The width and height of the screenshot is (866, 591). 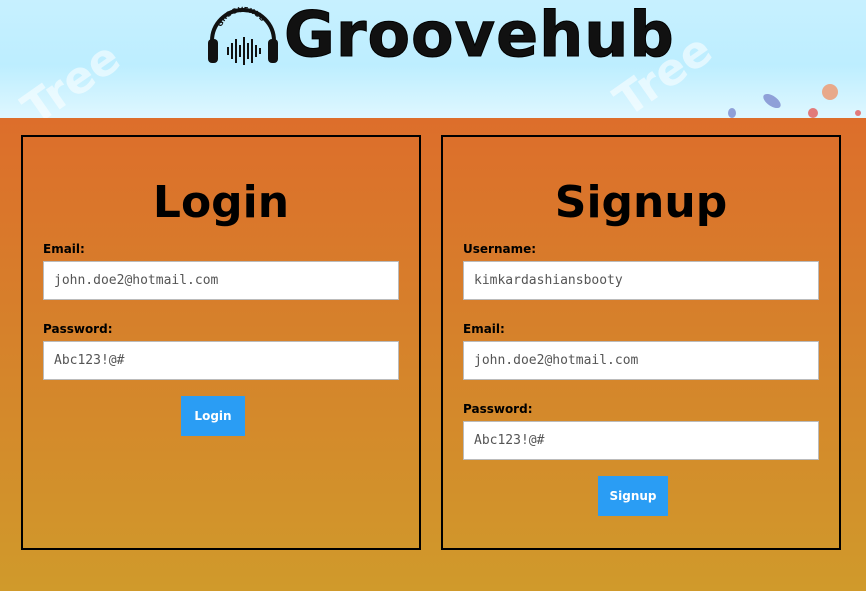 I want to click on app-title: Groovehub, so click(x=479, y=35).